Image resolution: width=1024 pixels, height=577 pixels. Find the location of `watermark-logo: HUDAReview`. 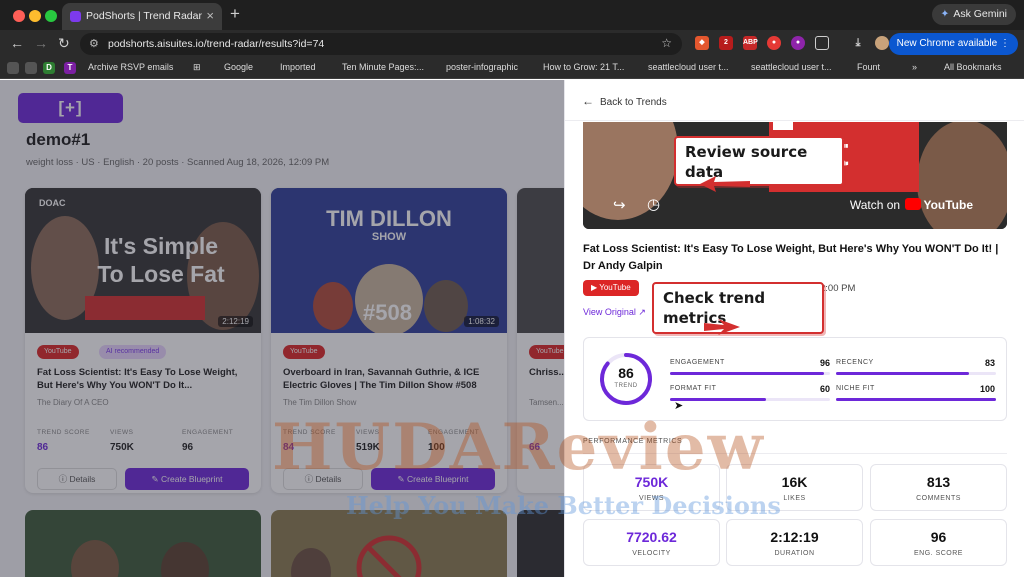

watermark-logo: HUDAReview is located at coordinates (518, 447).